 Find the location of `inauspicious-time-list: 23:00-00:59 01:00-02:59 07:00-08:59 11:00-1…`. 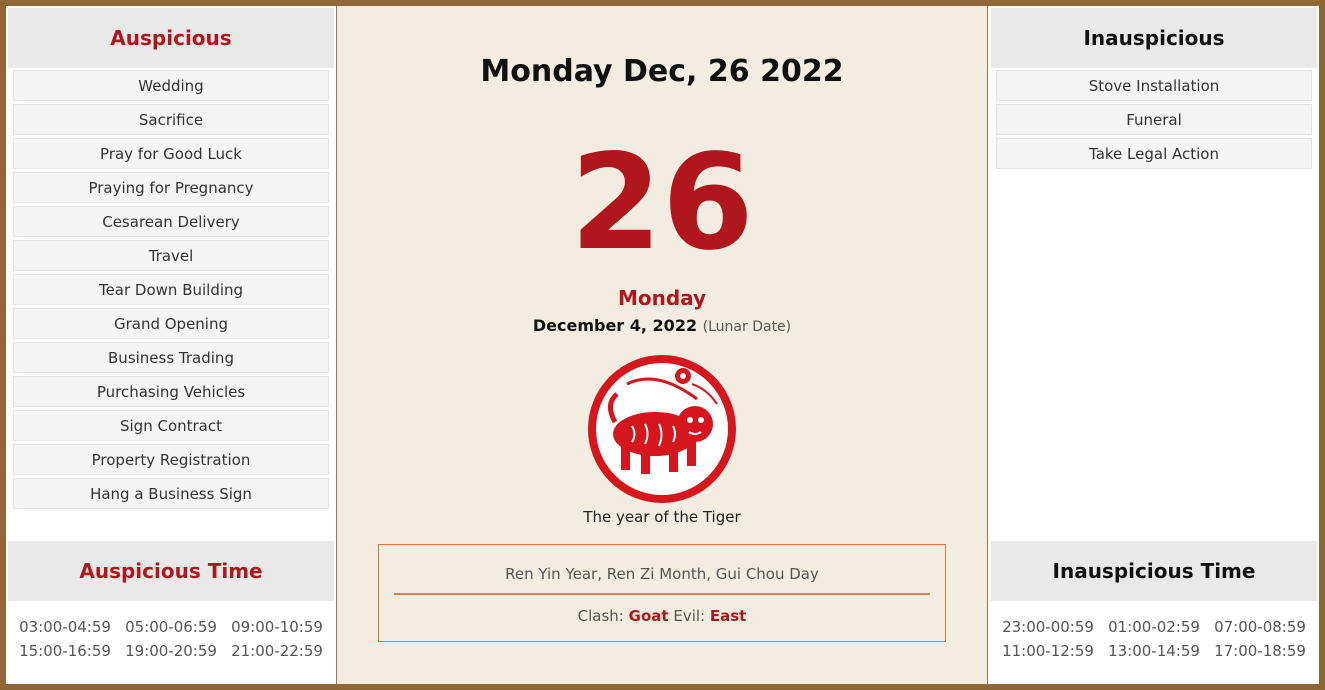

inauspicious-time-list: 23:00-00:59 01:00-02:59 07:00-08:59 11:00-1… is located at coordinates (1154, 639).